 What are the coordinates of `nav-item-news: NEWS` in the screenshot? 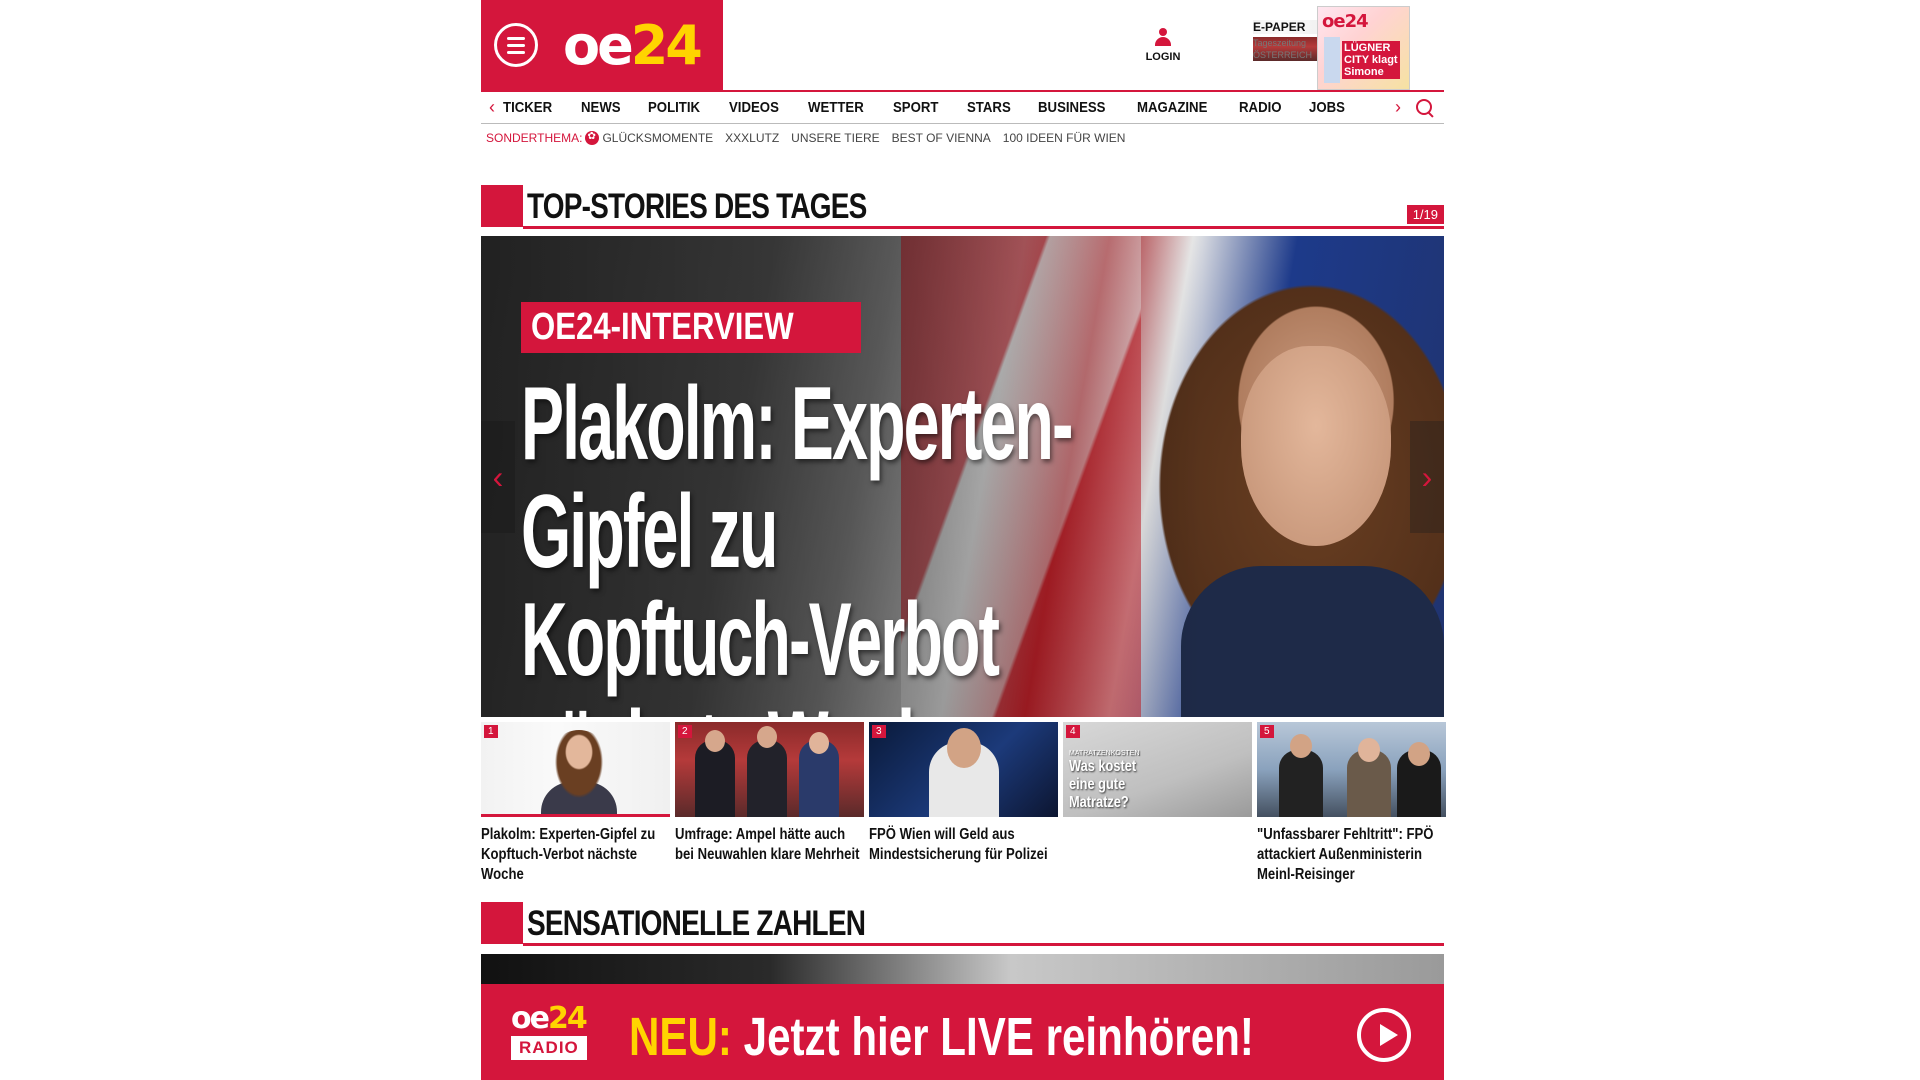 It's located at (601, 107).